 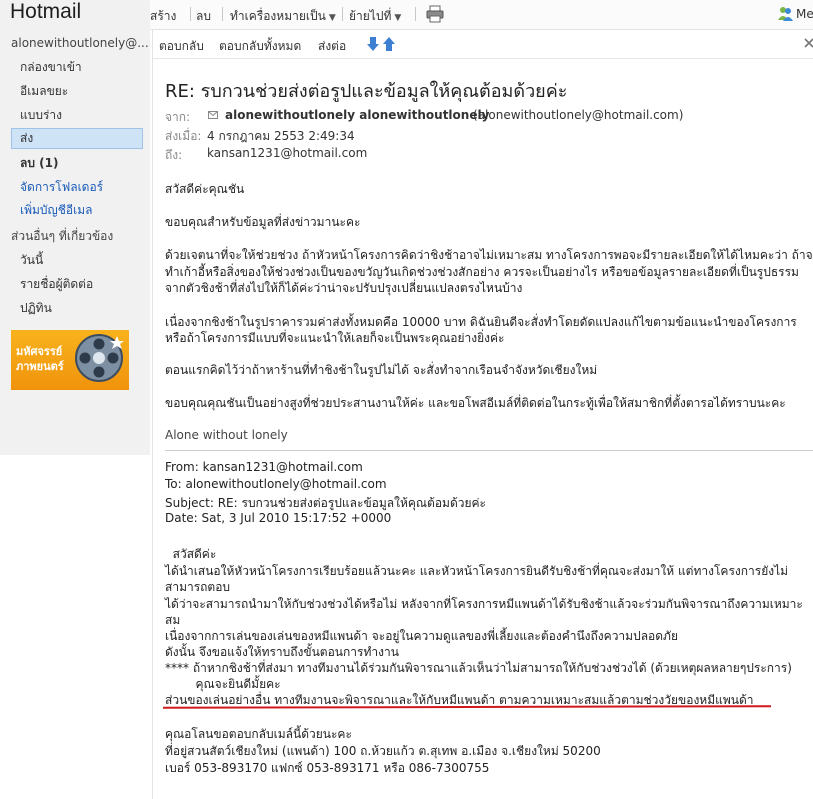 What do you see at coordinates (276, 484) in the screenshot?
I see `quoted-to: To: alonewithoutlonely@hotmail.com` at bounding box center [276, 484].